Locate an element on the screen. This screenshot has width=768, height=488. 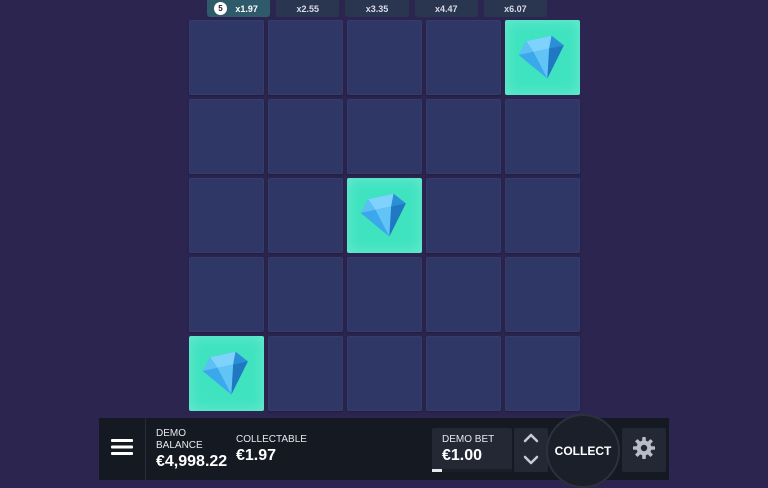
board-tile-r2-c1 is located at coordinates (226, 136).